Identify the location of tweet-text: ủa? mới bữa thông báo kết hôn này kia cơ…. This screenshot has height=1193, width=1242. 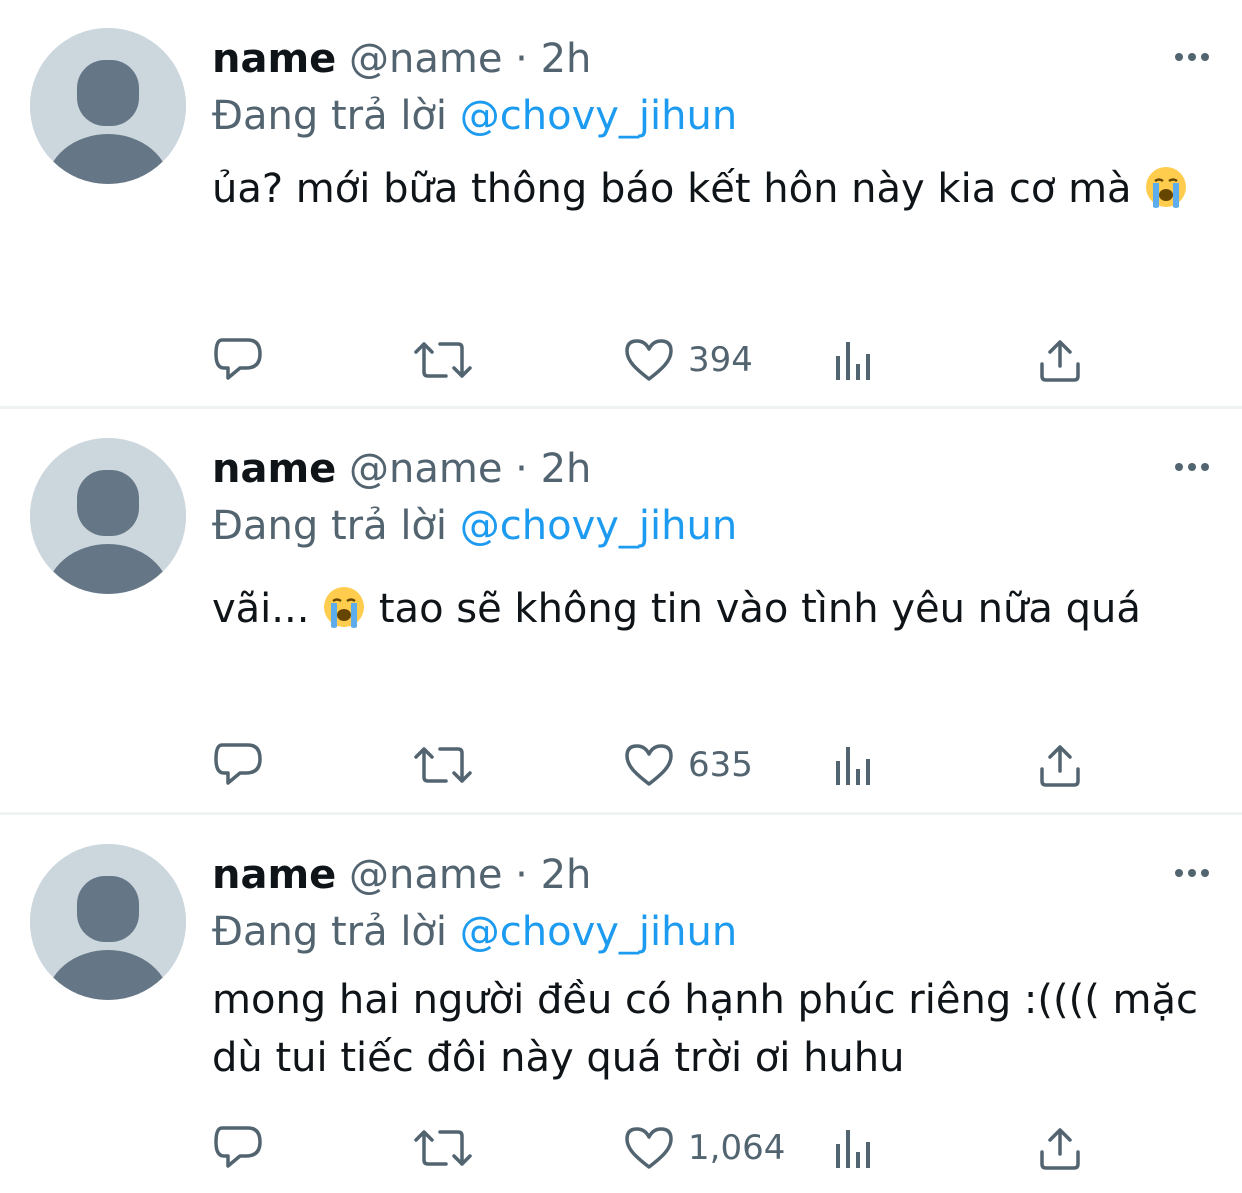
(707, 189).